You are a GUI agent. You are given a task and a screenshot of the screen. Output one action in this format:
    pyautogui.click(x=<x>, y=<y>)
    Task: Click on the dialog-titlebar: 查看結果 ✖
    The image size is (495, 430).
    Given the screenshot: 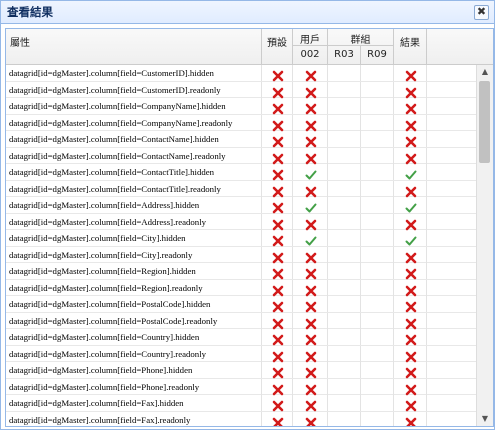 What is the action you would take?
    pyautogui.click(x=247, y=12)
    